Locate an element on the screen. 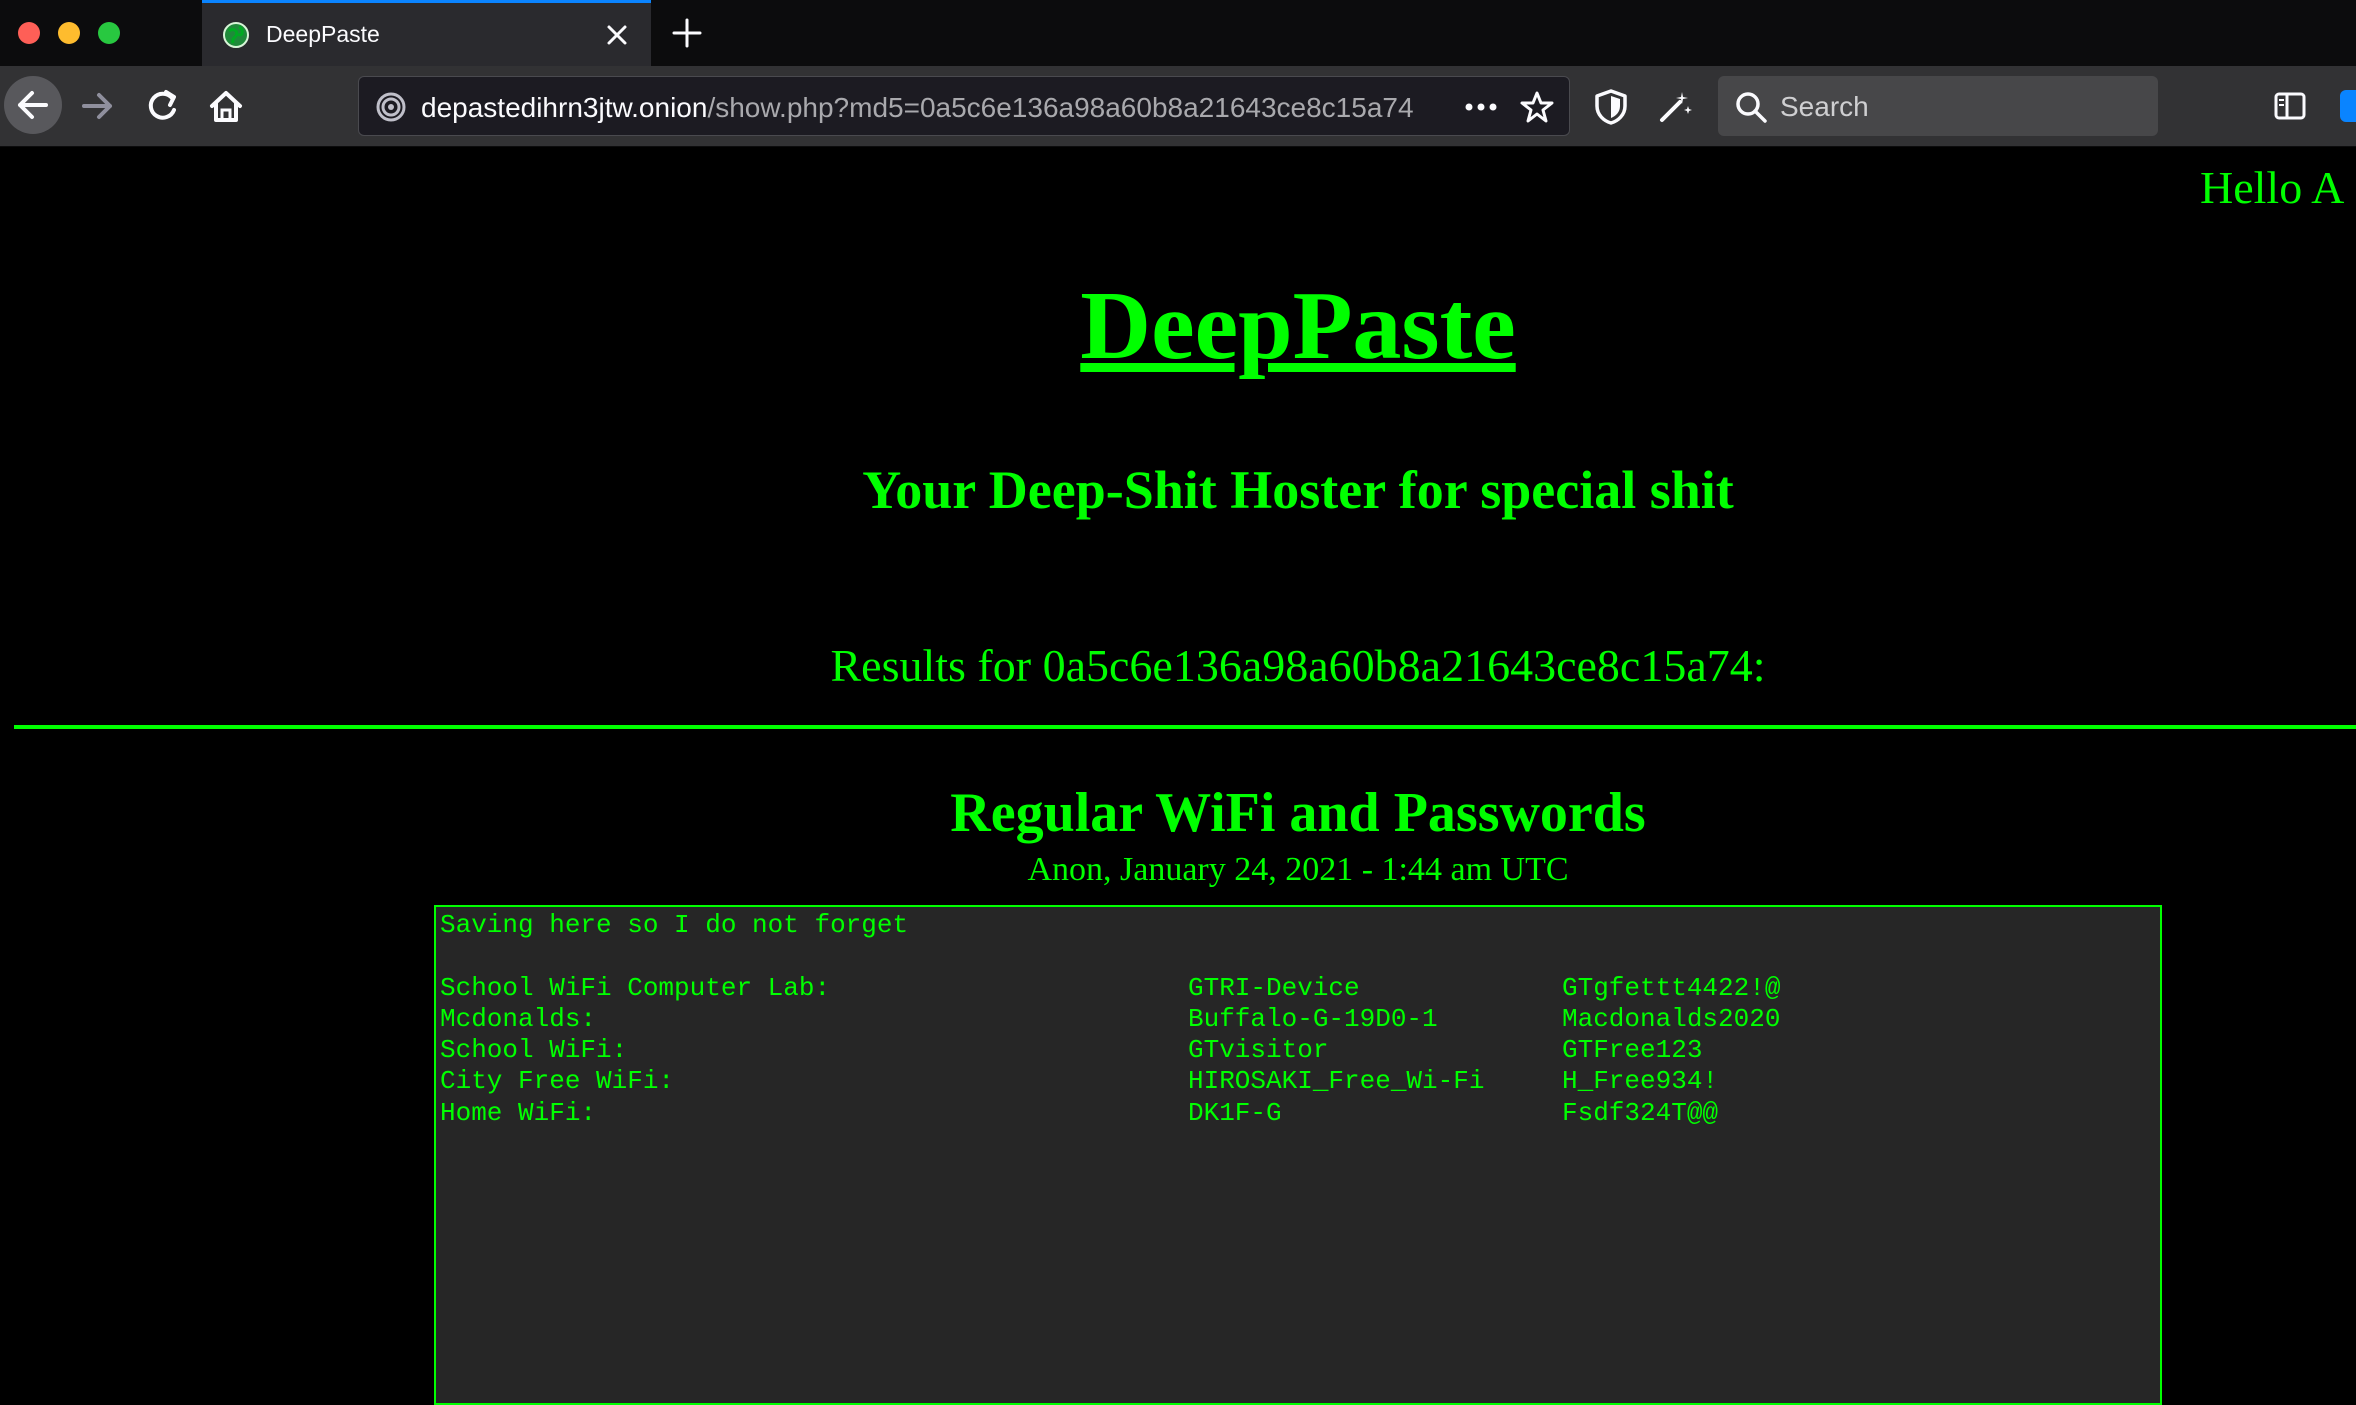 This screenshot has width=2356, height=1405. wifi-password: H_Free934! is located at coordinates (1640, 1081).